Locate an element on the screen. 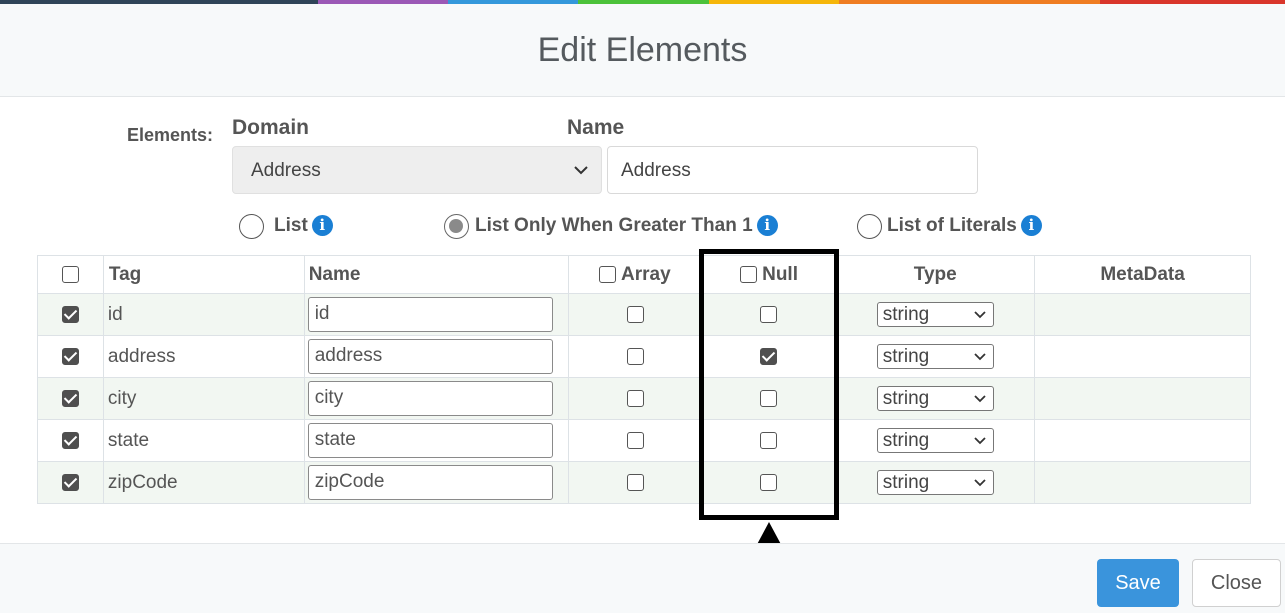 The height and width of the screenshot is (613, 1285). element-name-input: id is located at coordinates (430, 314).